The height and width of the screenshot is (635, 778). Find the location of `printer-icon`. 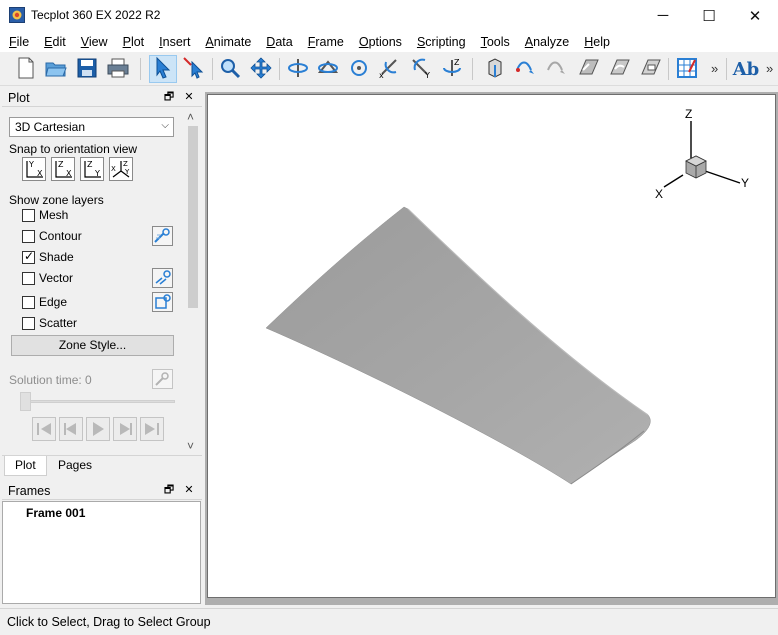

printer-icon is located at coordinates (118, 69).